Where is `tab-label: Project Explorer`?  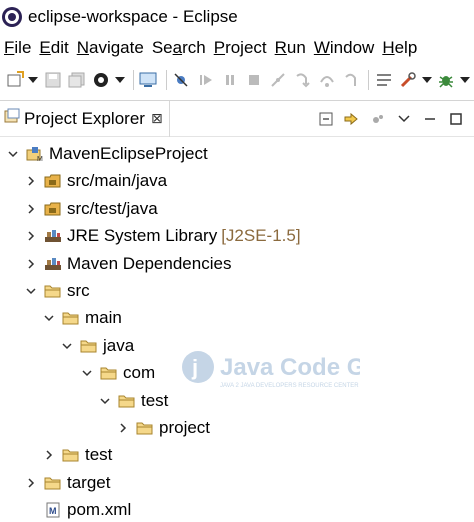 tab-label: Project Explorer is located at coordinates (84, 118).